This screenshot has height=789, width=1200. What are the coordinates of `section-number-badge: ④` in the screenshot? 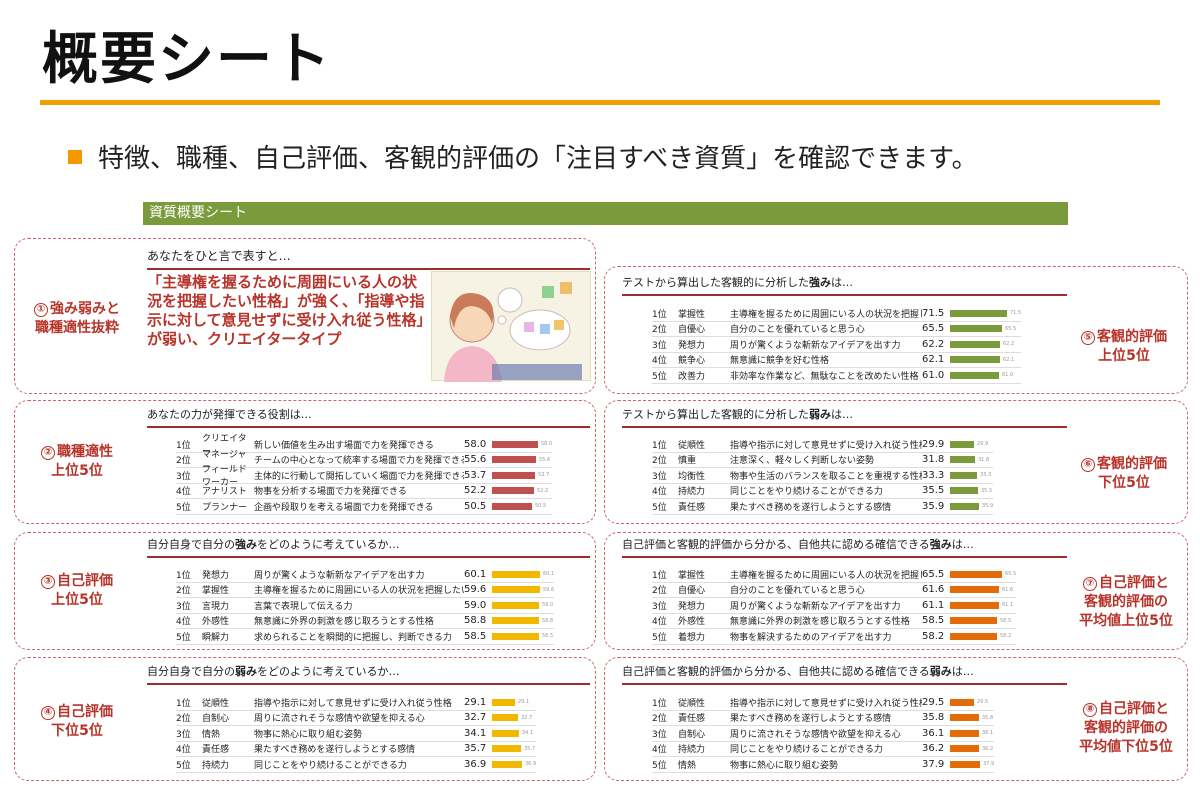 It's located at (48, 713).